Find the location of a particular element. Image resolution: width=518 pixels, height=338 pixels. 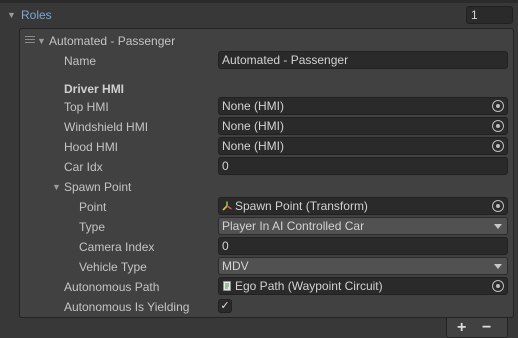

list-footer is located at coordinates (477, 328).